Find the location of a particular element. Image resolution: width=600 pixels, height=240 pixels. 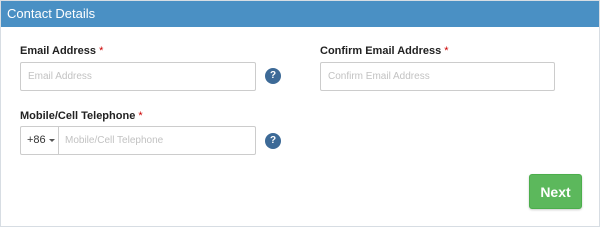

email-input is located at coordinates (138, 76).